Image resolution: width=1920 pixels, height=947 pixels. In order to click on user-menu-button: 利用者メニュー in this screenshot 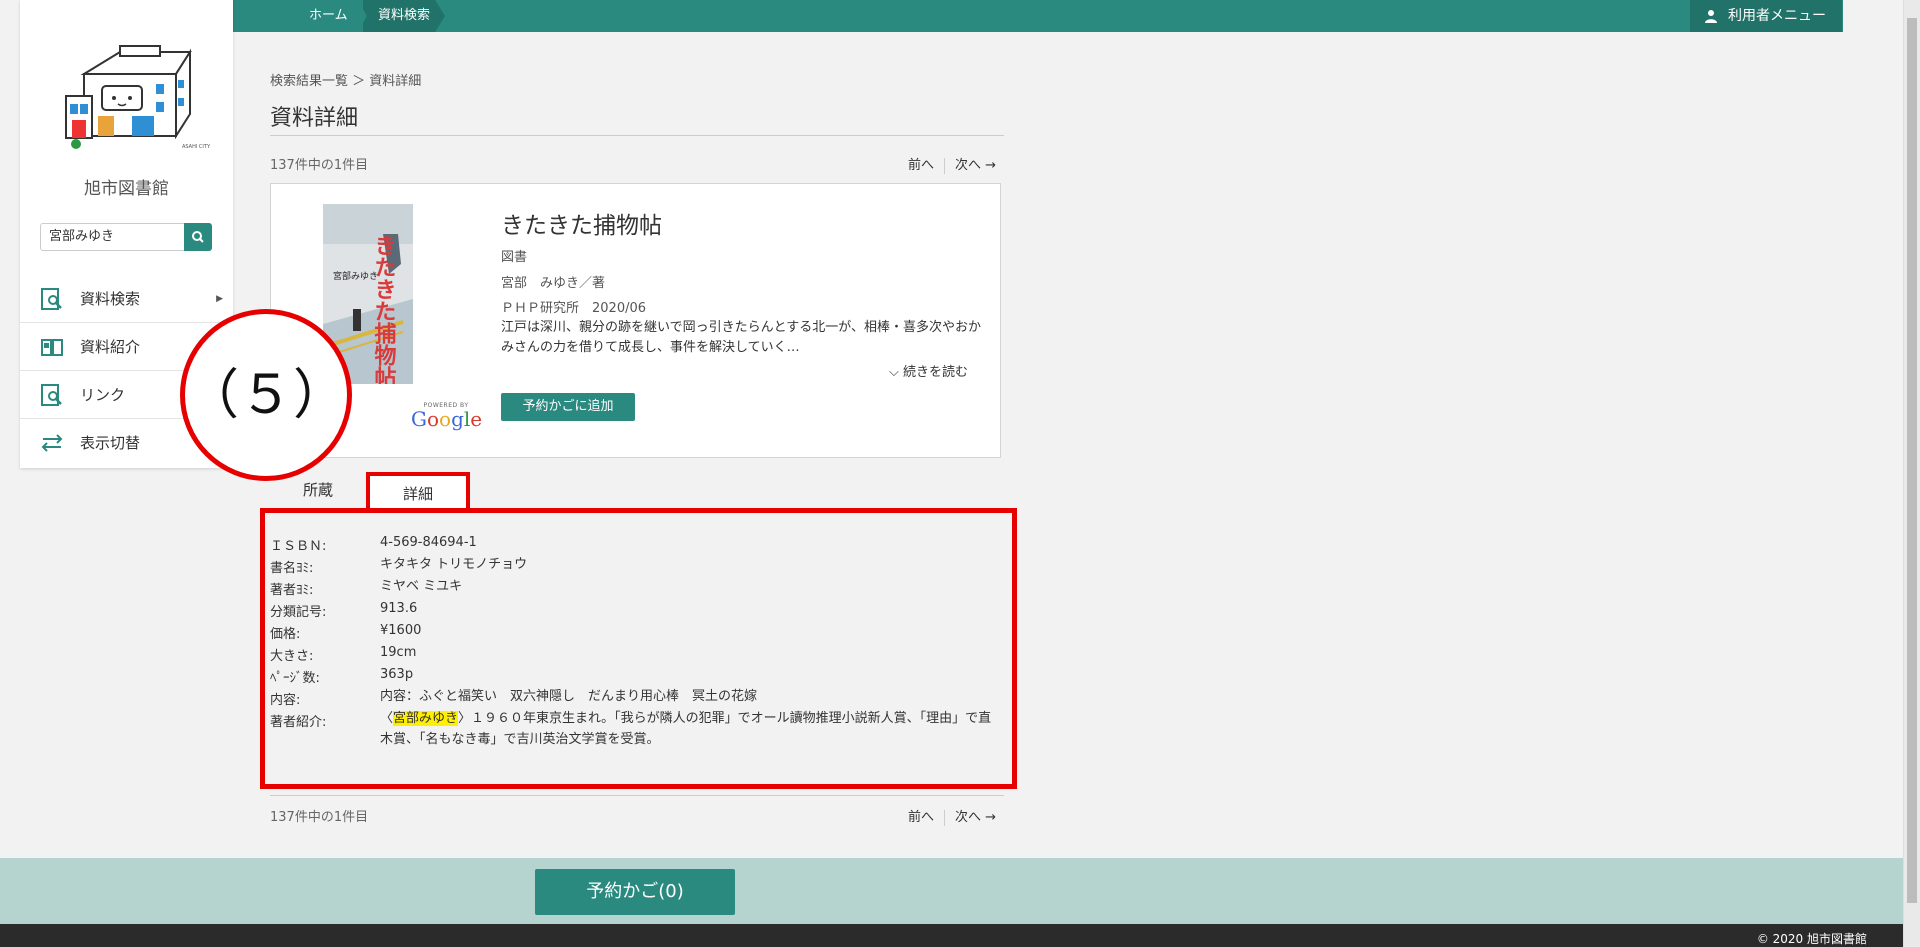, I will do `click(1766, 16)`.